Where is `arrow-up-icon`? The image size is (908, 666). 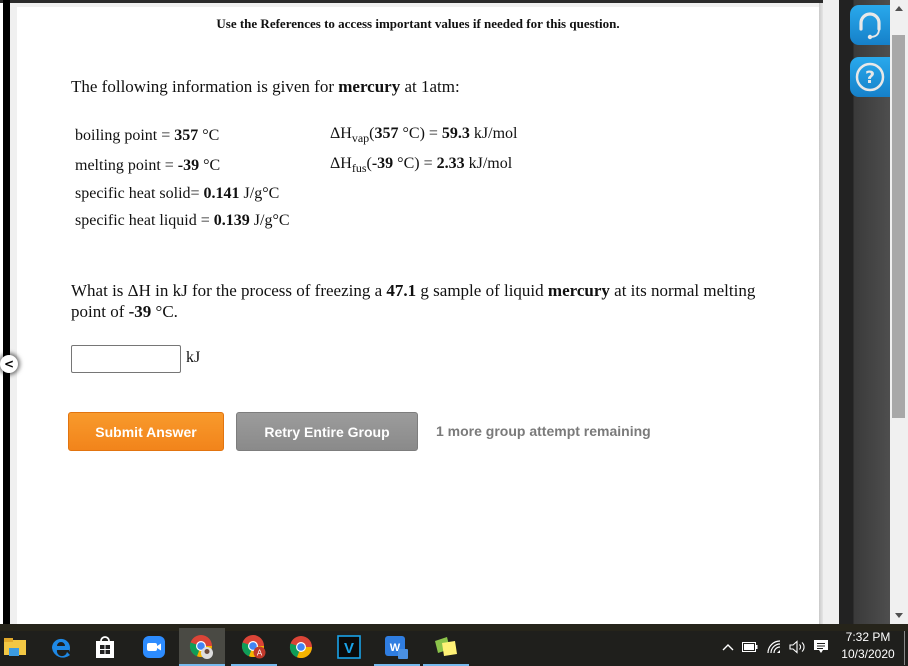
arrow-up-icon is located at coordinates (899, 8).